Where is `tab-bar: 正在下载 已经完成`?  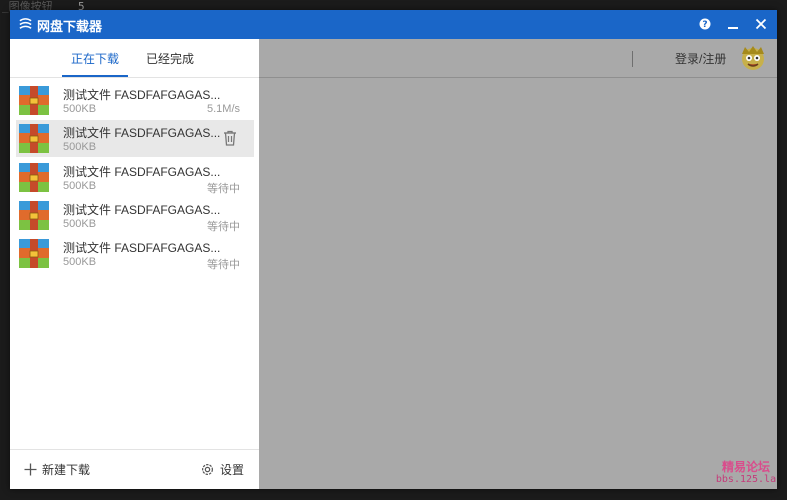 tab-bar: 正在下载 已经完成 is located at coordinates (134, 58).